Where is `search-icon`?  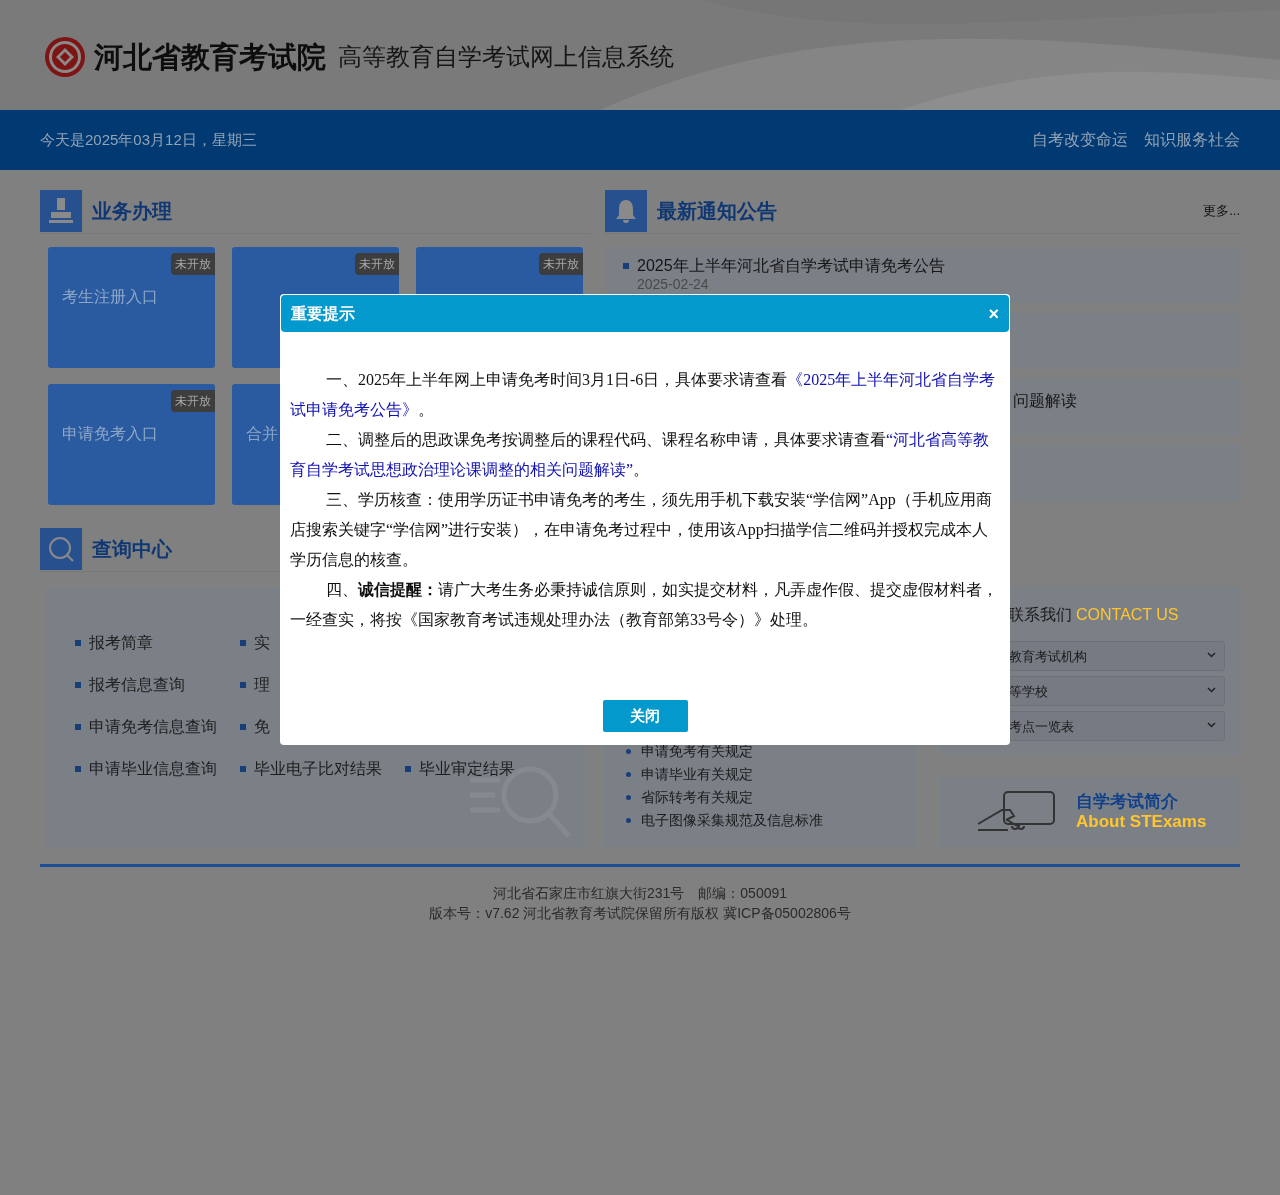 search-icon is located at coordinates (61, 549).